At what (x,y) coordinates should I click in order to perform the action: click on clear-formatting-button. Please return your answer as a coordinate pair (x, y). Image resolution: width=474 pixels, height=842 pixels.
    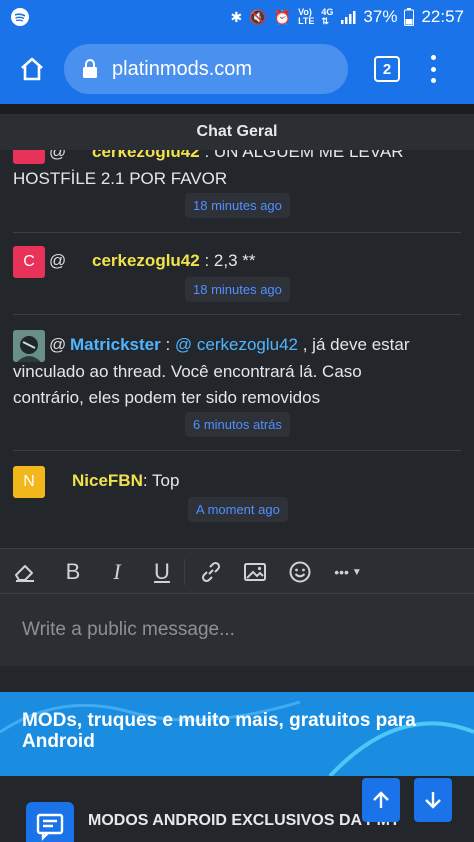
    Looking at the image, I should click on (25, 572).